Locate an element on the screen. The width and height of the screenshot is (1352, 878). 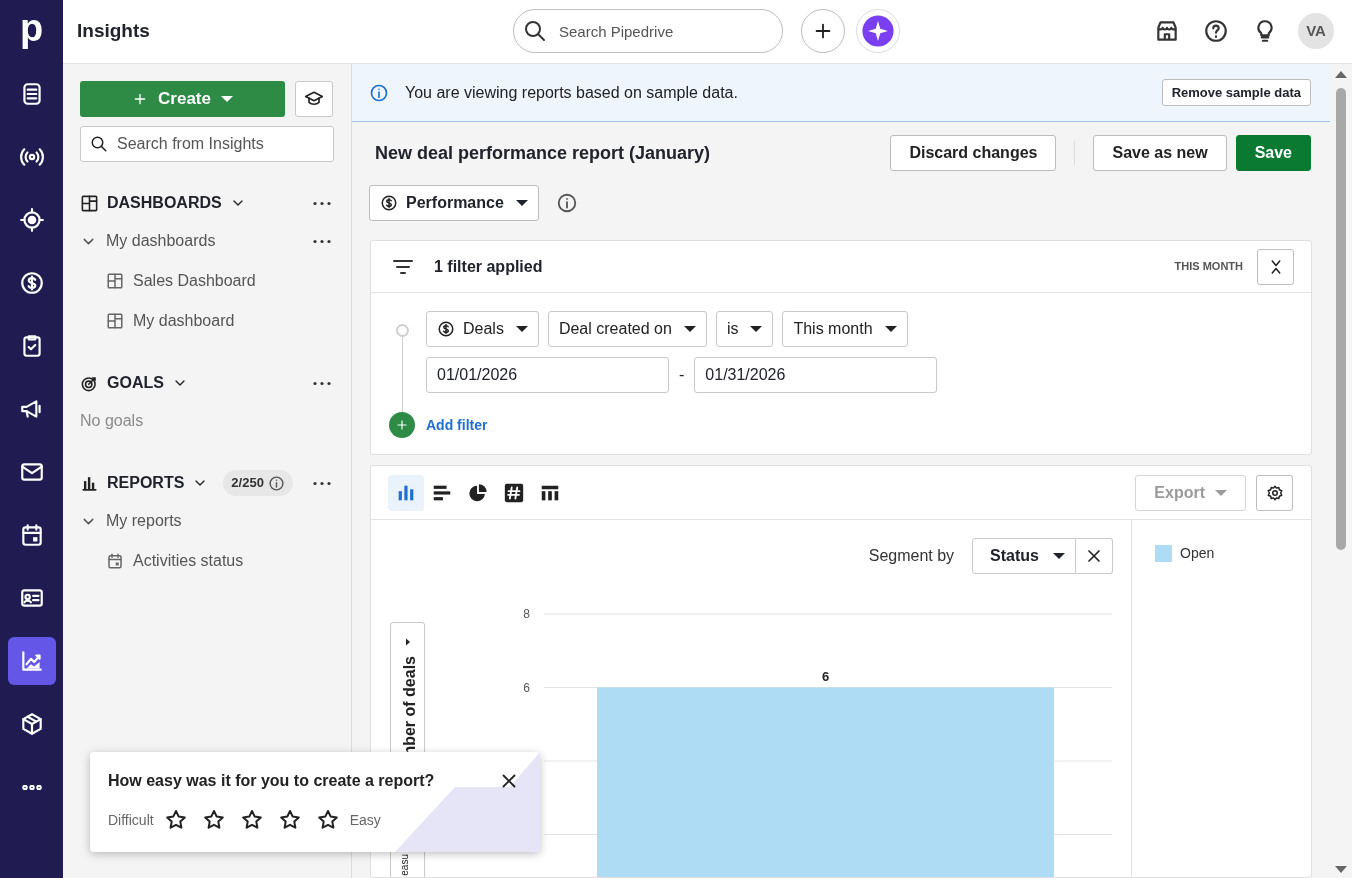
segment-label: Segment by is located at coordinates (911, 556).